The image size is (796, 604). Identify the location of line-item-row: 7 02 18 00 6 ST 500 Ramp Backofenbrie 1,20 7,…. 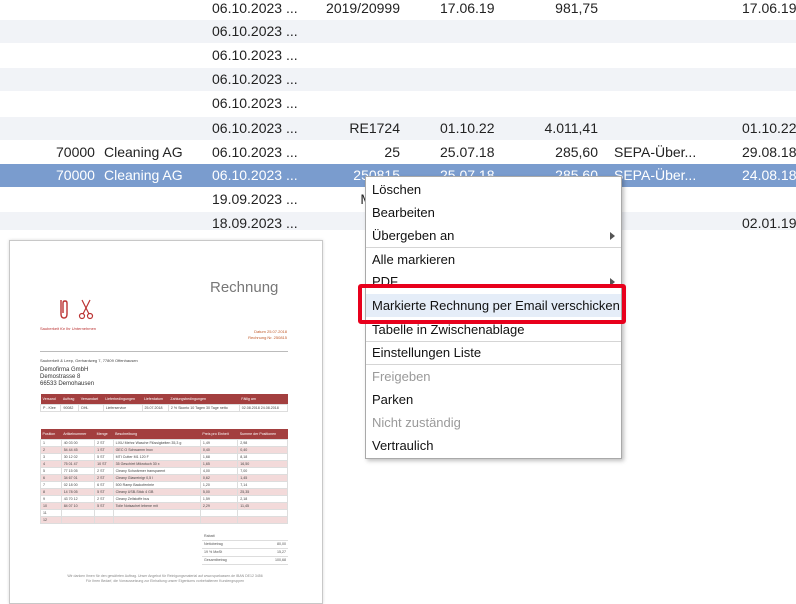
(164, 484).